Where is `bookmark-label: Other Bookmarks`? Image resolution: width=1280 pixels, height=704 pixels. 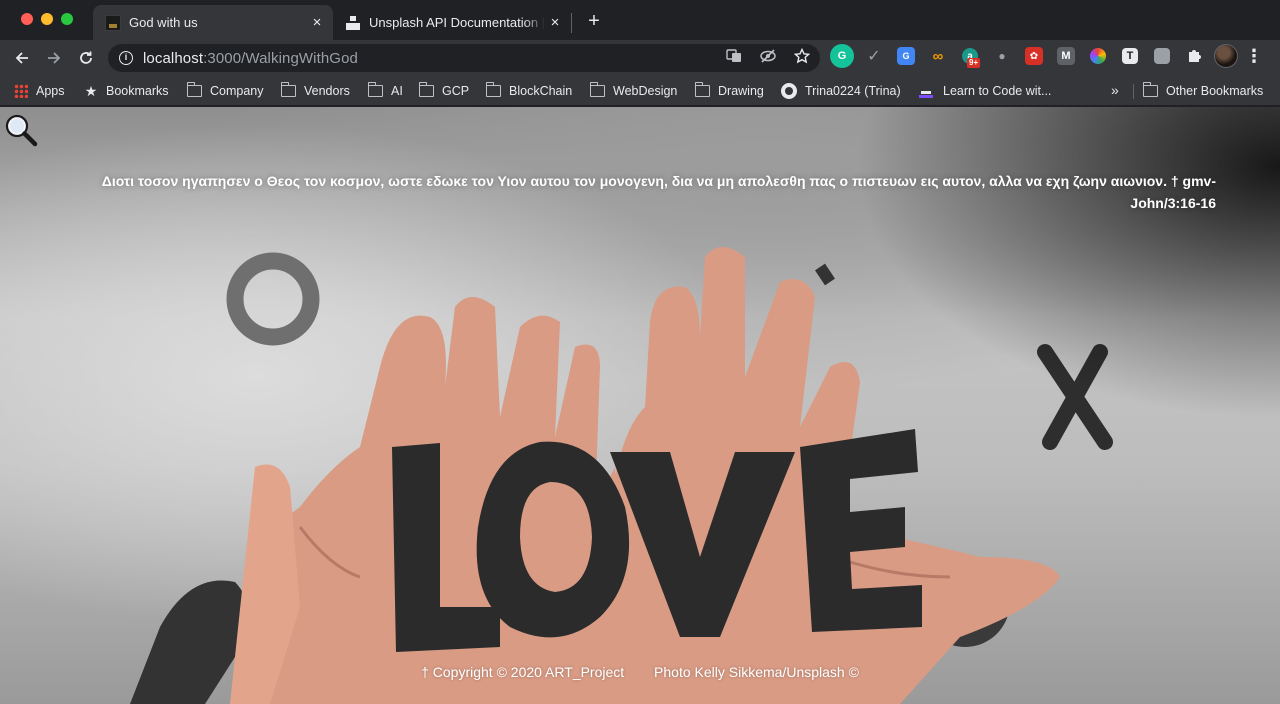 bookmark-label: Other Bookmarks is located at coordinates (1215, 91).